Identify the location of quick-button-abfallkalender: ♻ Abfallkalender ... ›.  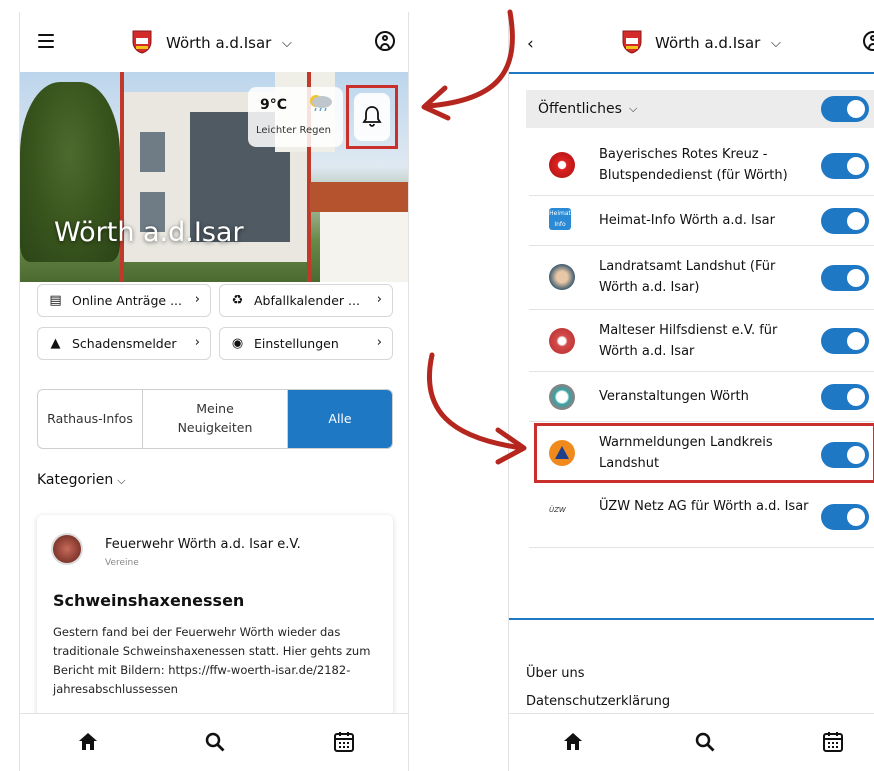
(306, 300).